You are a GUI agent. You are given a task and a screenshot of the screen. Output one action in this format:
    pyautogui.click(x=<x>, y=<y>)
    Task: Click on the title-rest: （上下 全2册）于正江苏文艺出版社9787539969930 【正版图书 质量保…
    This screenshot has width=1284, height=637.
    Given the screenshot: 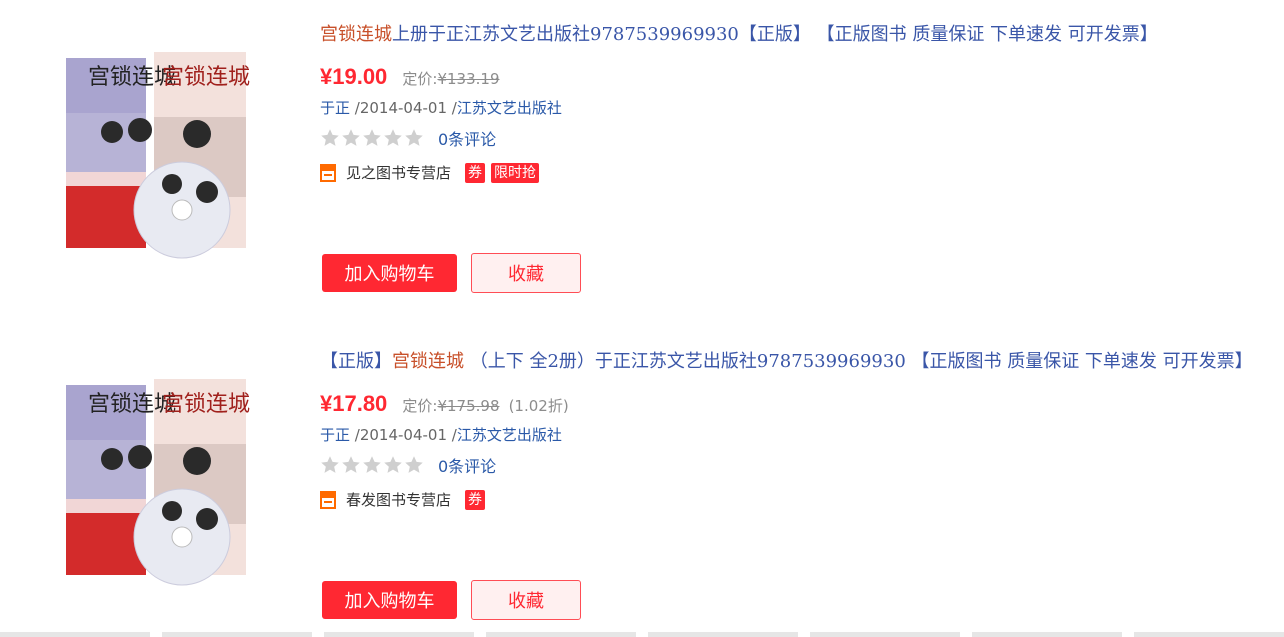 What is the action you would take?
    pyautogui.click(x=858, y=361)
    